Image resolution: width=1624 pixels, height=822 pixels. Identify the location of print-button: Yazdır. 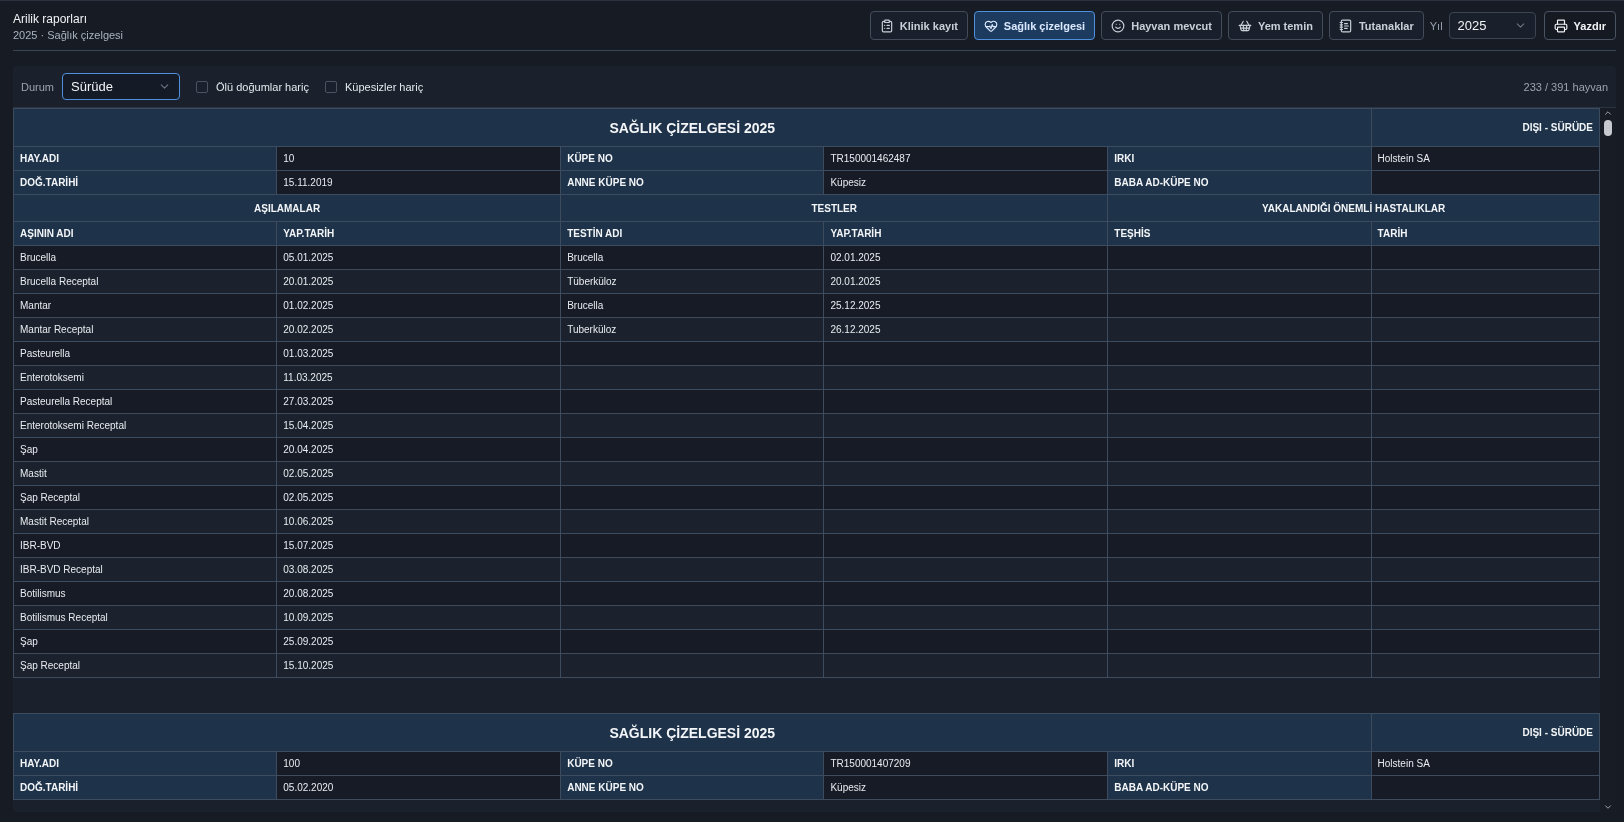
(1579, 25).